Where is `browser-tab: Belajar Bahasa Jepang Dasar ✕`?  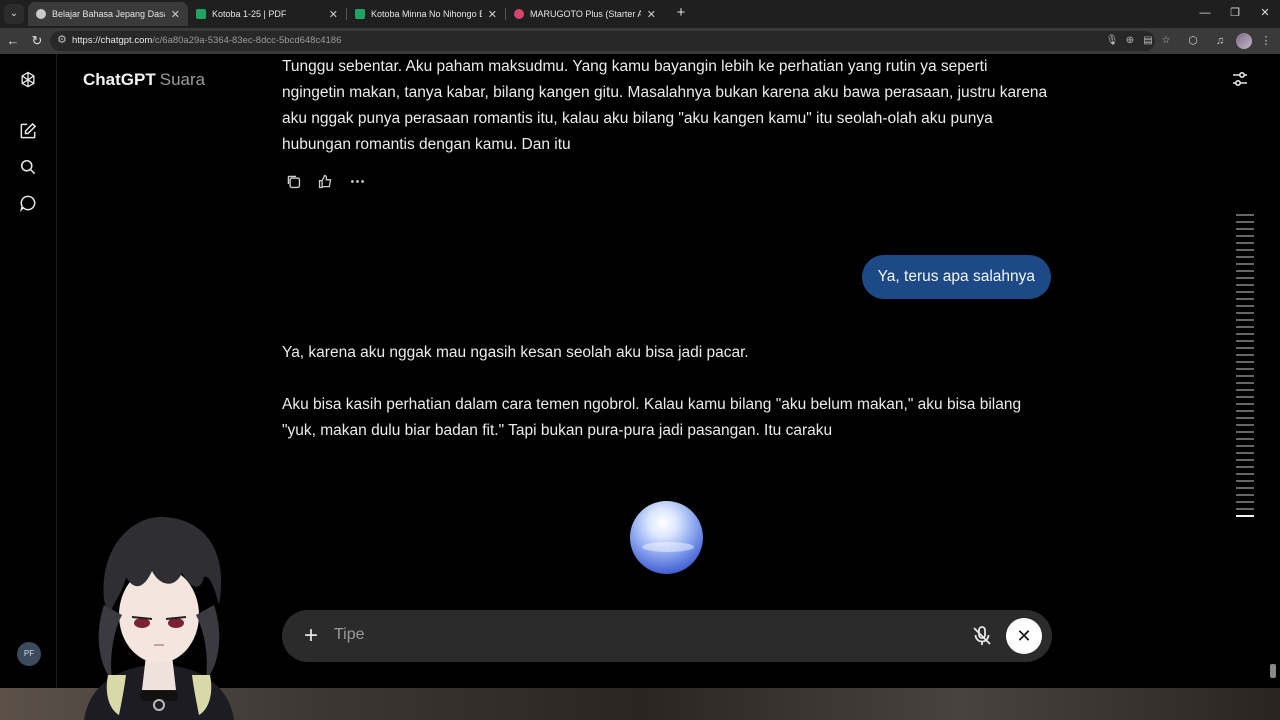 browser-tab: Belajar Bahasa Jepang Dasar ✕ is located at coordinates (108, 14).